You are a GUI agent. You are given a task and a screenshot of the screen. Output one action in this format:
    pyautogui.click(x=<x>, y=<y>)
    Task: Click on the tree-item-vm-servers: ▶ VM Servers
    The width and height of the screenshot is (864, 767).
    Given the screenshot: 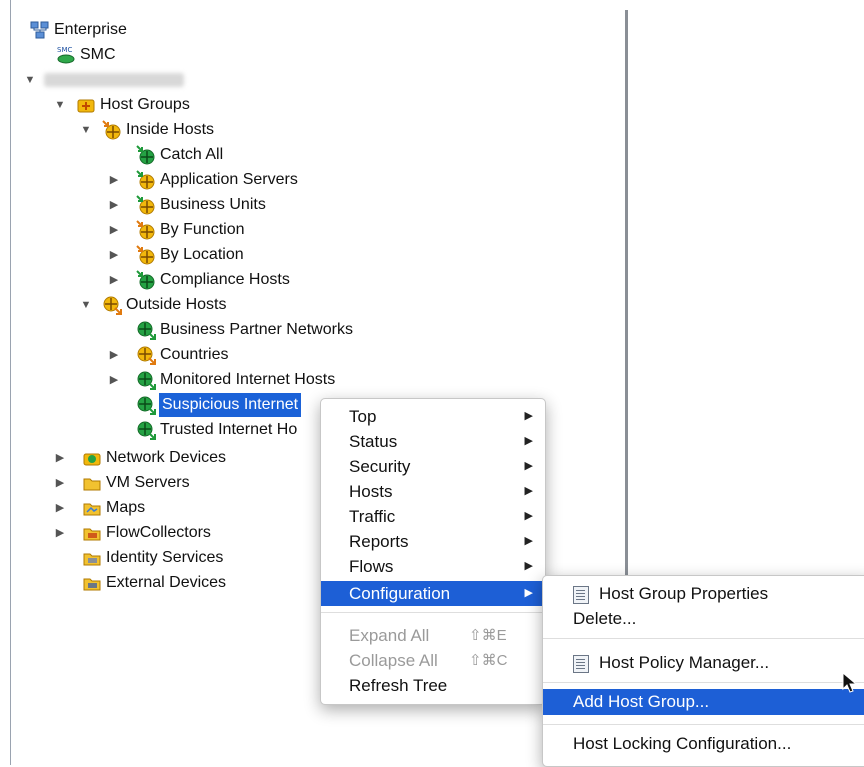 What is the action you would take?
    pyautogui.click(x=122, y=483)
    